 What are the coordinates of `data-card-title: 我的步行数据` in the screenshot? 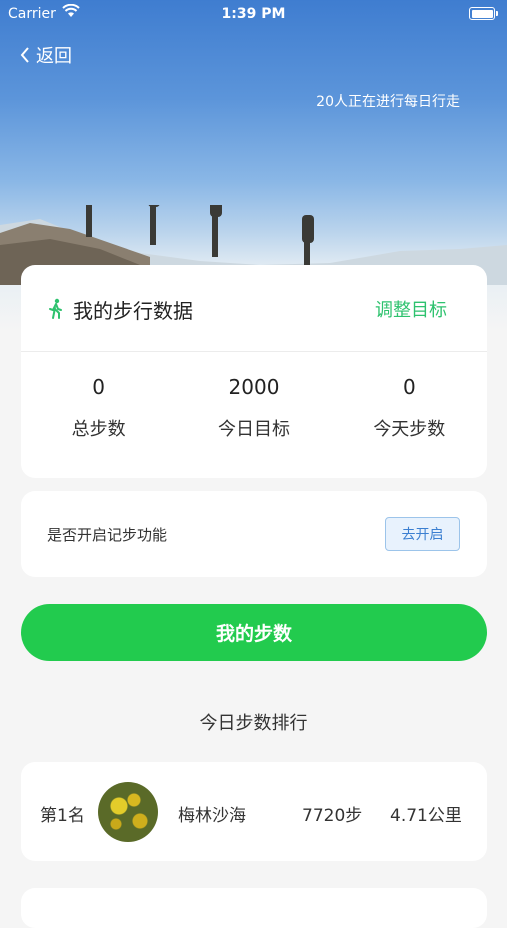 It's located at (133, 311).